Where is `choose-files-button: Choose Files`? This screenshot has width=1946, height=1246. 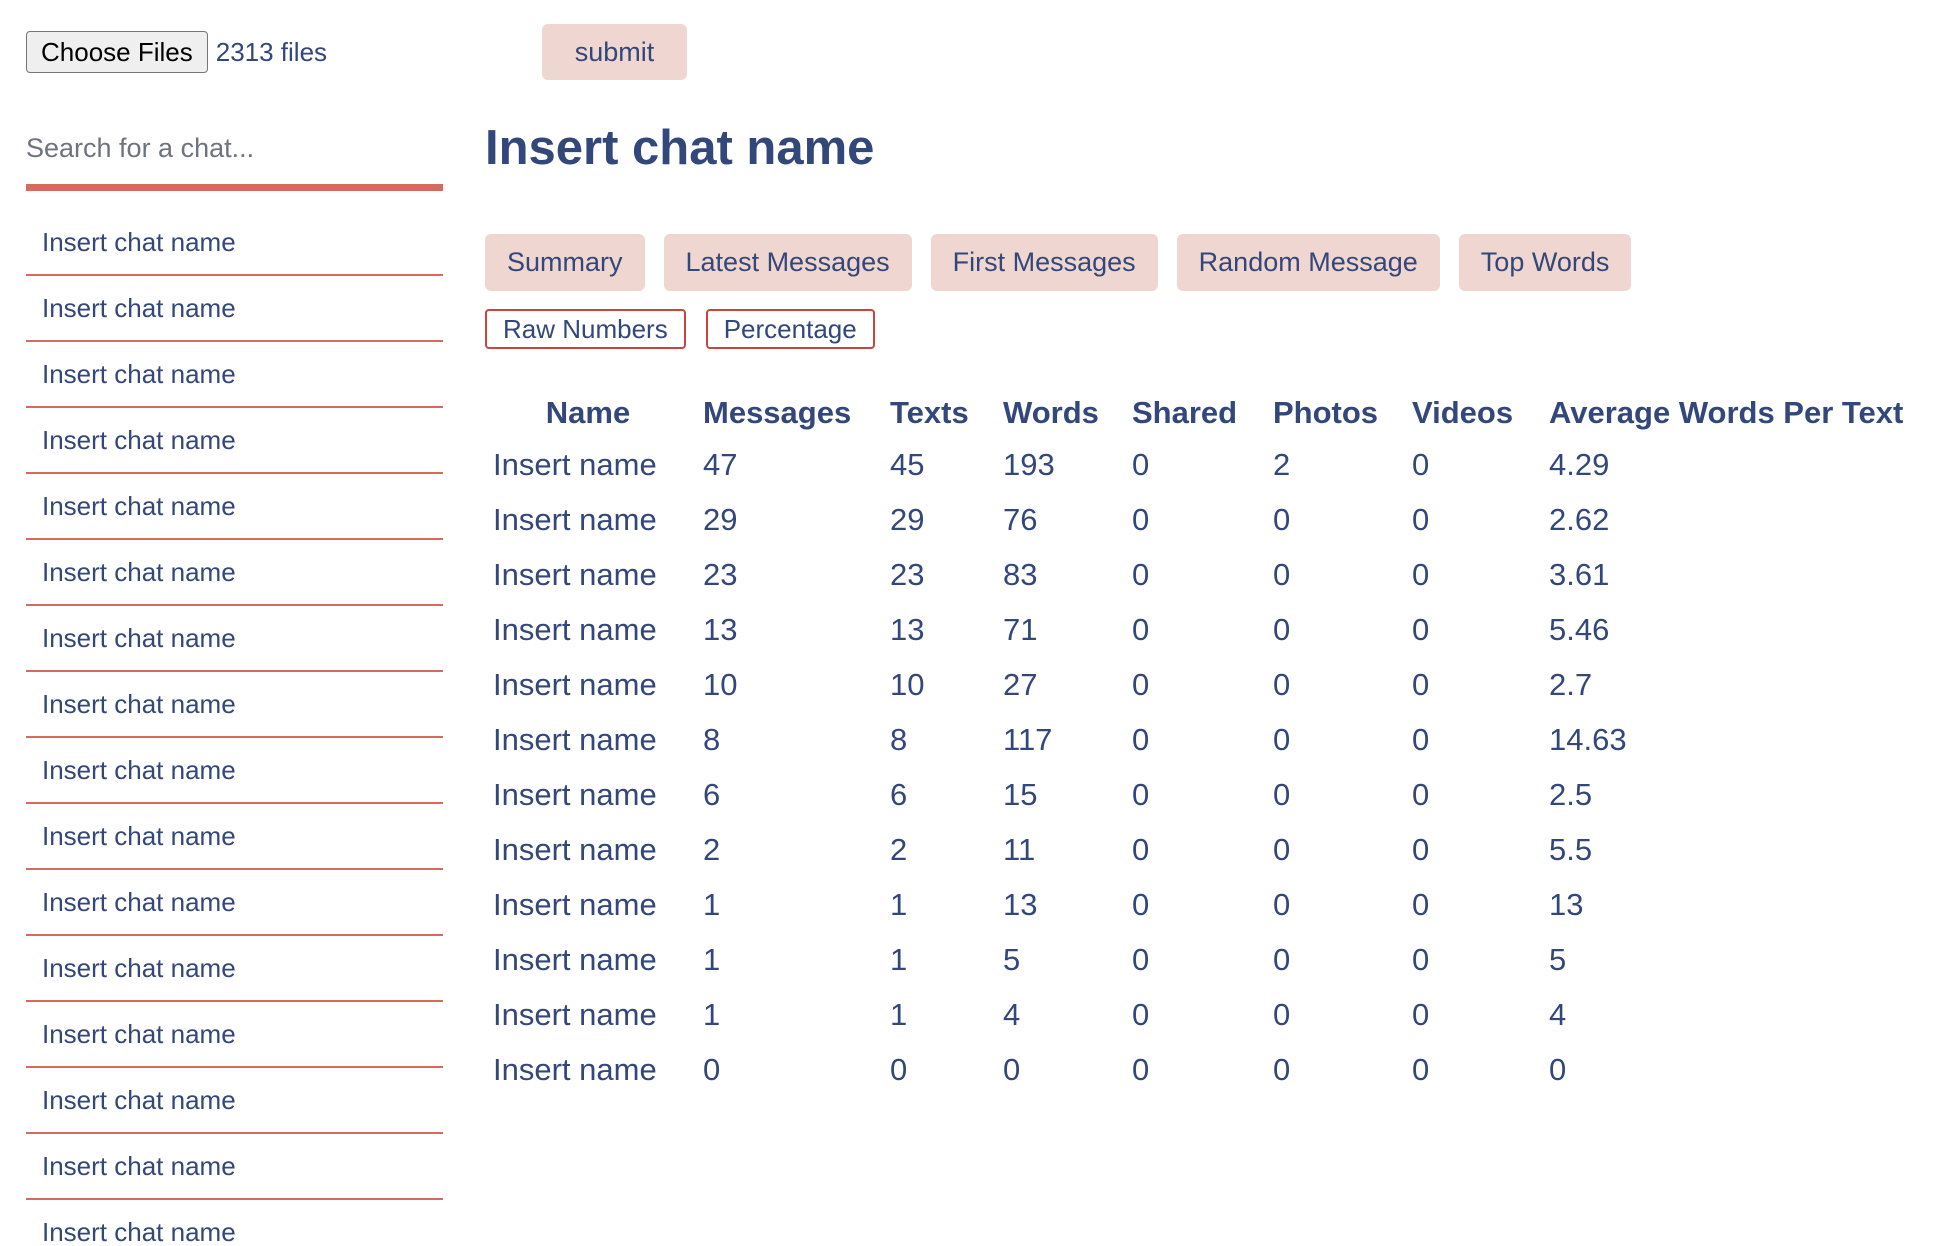 choose-files-button: Choose Files is located at coordinates (117, 52).